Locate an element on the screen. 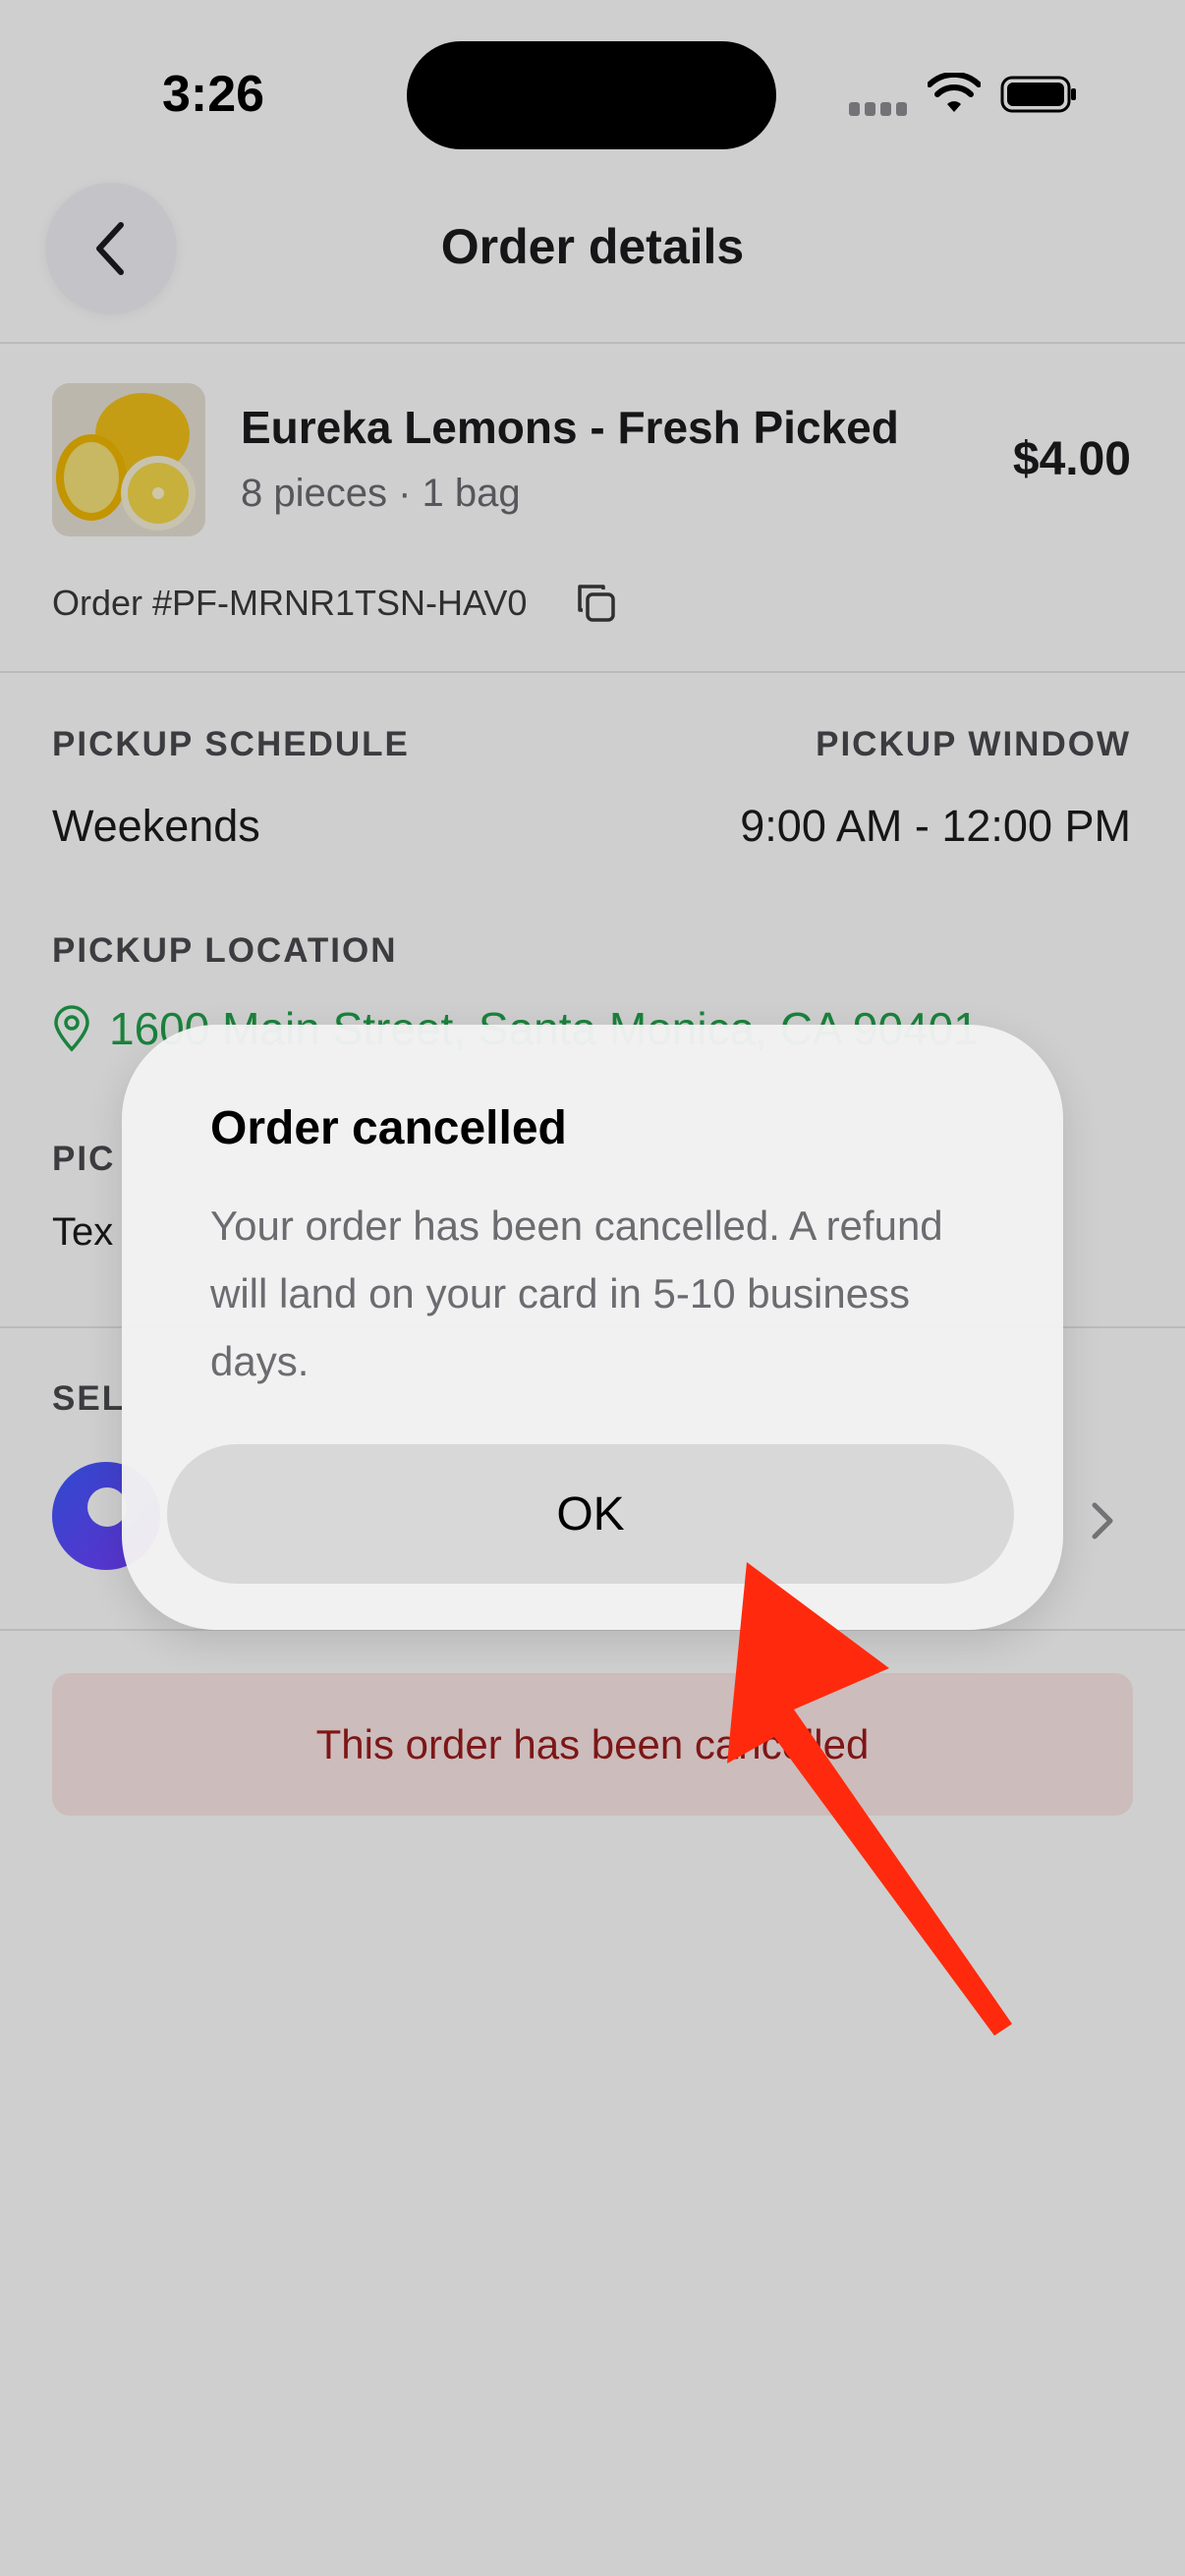  annotation-arrow-icon is located at coordinates (870, 1799).